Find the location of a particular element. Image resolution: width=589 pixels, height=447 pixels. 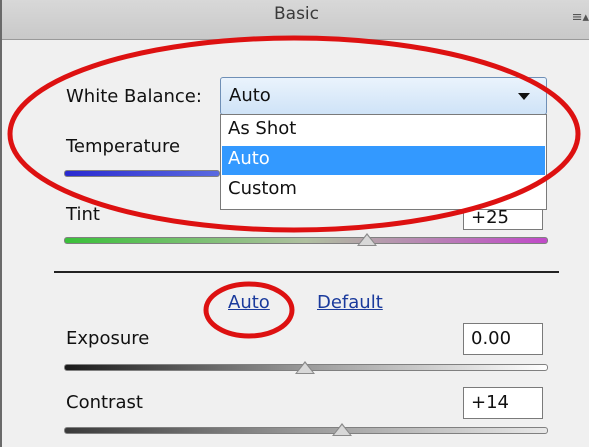

dropdown-option-as-shot: As Shot is located at coordinates (383, 130).